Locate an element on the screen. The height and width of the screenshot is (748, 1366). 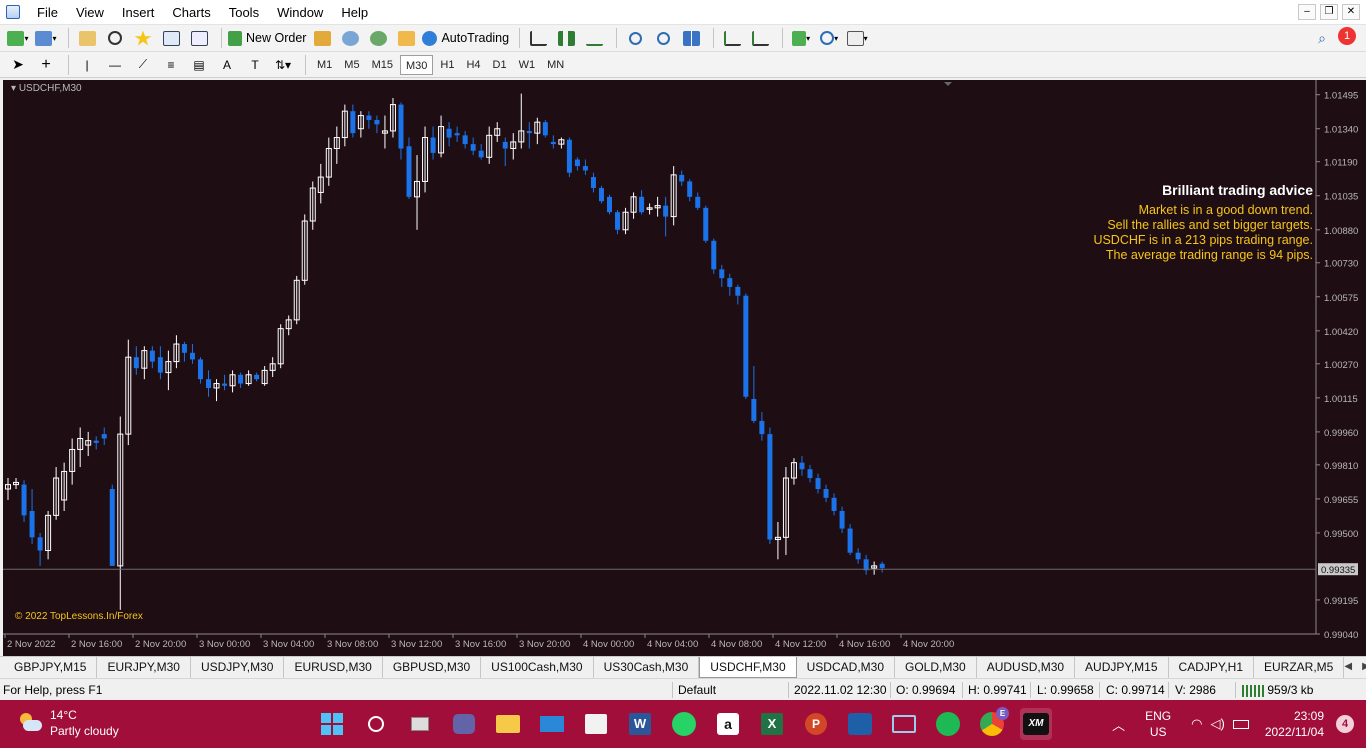
tab-usdcad-m30: USDCAD,M30 is located at coordinates (846, 667).